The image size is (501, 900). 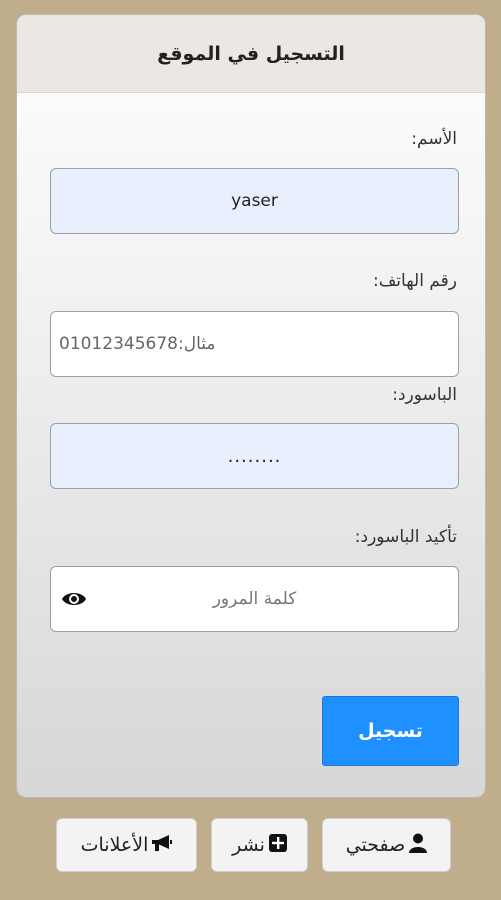 What do you see at coordinates (405, 537) in the screenshot?
I see `confirm-password-label: تأكيد الباسورد:` at bounding box center [405, 537].